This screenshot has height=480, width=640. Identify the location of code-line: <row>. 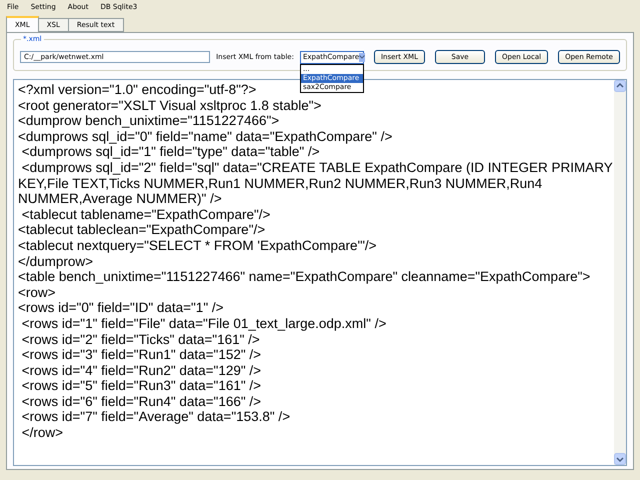
(37, 292).